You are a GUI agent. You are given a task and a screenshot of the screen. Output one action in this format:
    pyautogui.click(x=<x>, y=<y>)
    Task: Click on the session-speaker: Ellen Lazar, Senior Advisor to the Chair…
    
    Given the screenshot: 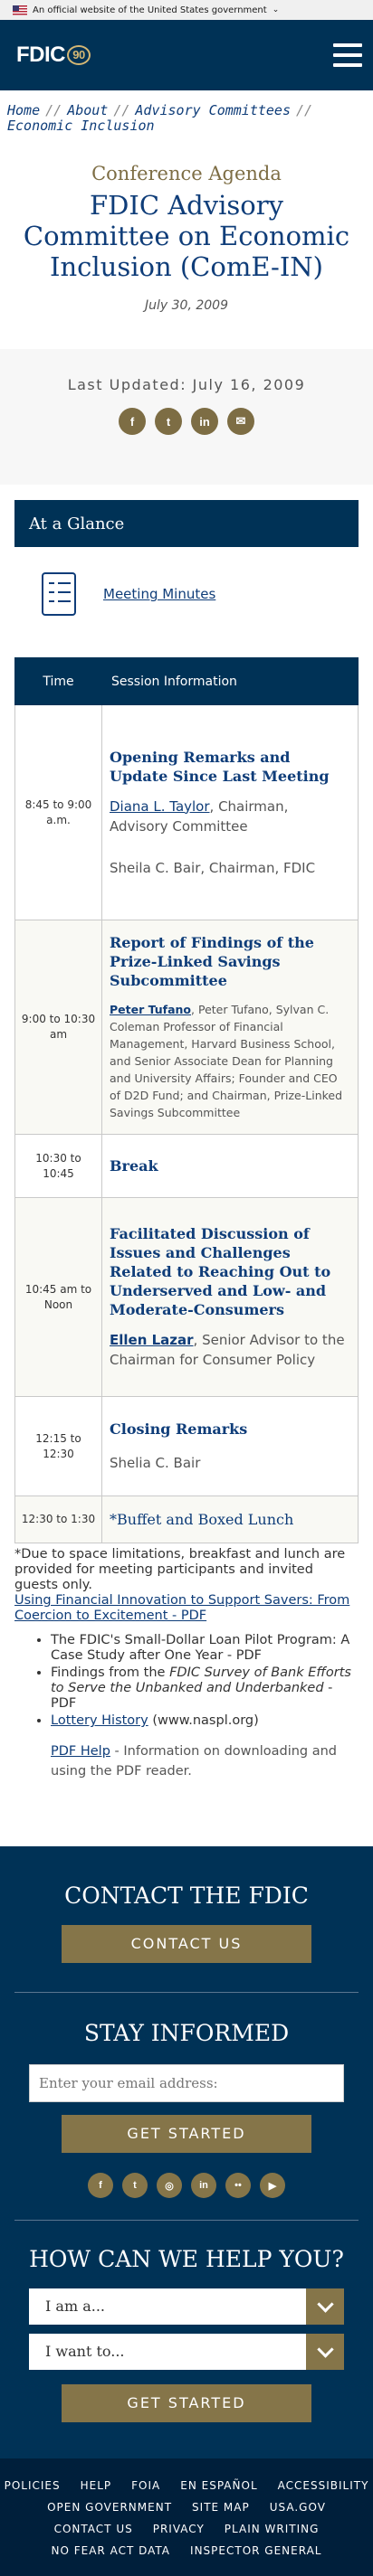 What is the action you would take?
    pyautogui.click(x=228, y=1350)
    